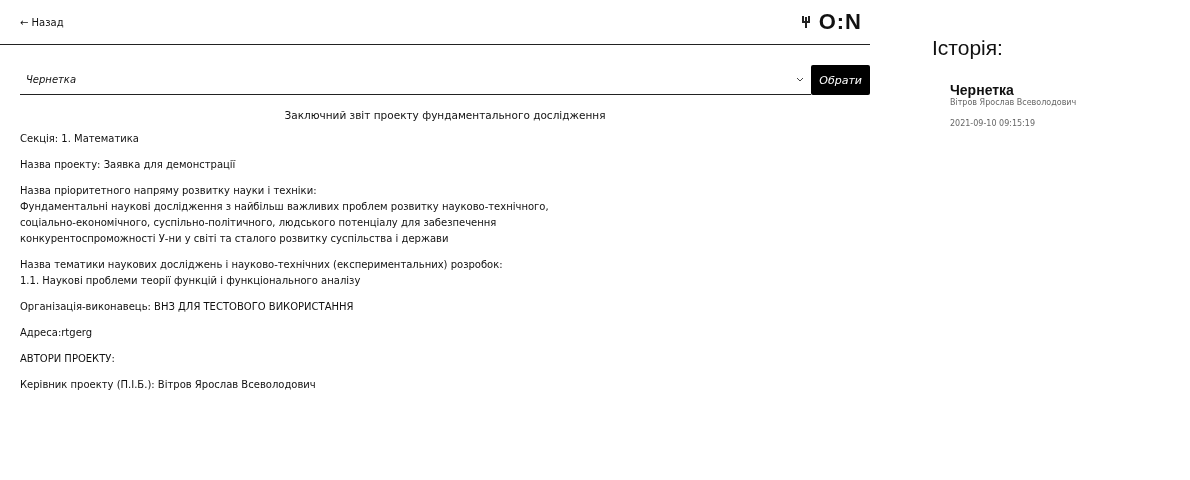 The width and height of the screenshot is (1190, 480). I want to click on document-text: Назва тематики наукових досліджень і науково-технічних (експериментальних) розробок:, so click(262, 265).